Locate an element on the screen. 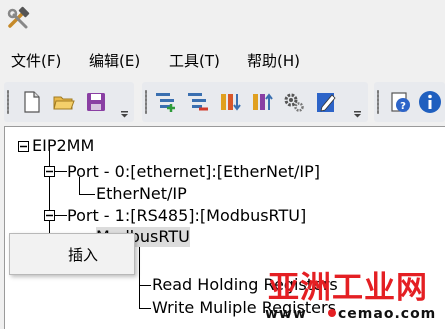  remove-node-icon is located at coordinates (198, 102).